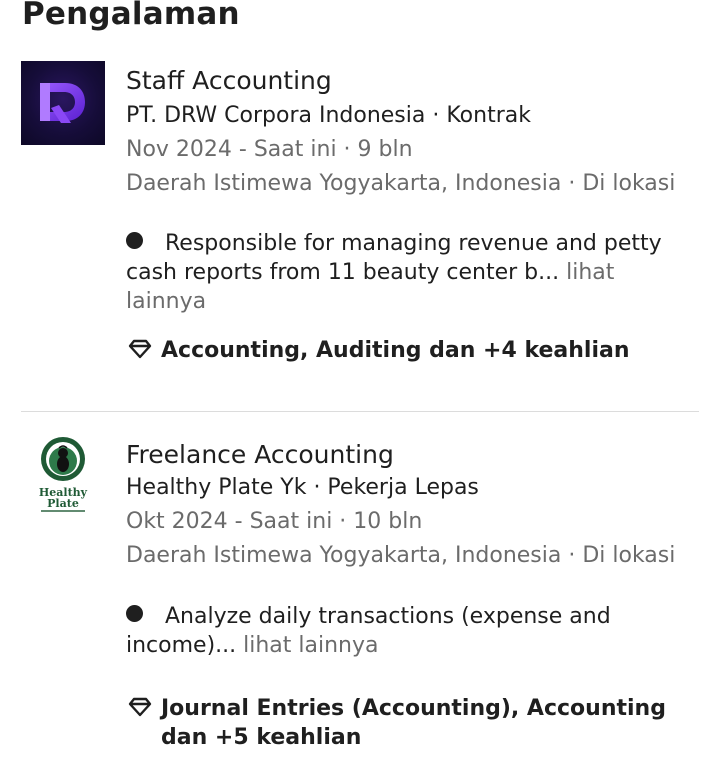  I want to click on company-line: PT. DRW Corpora Indonesia · Kontrak, so click(328, 115).